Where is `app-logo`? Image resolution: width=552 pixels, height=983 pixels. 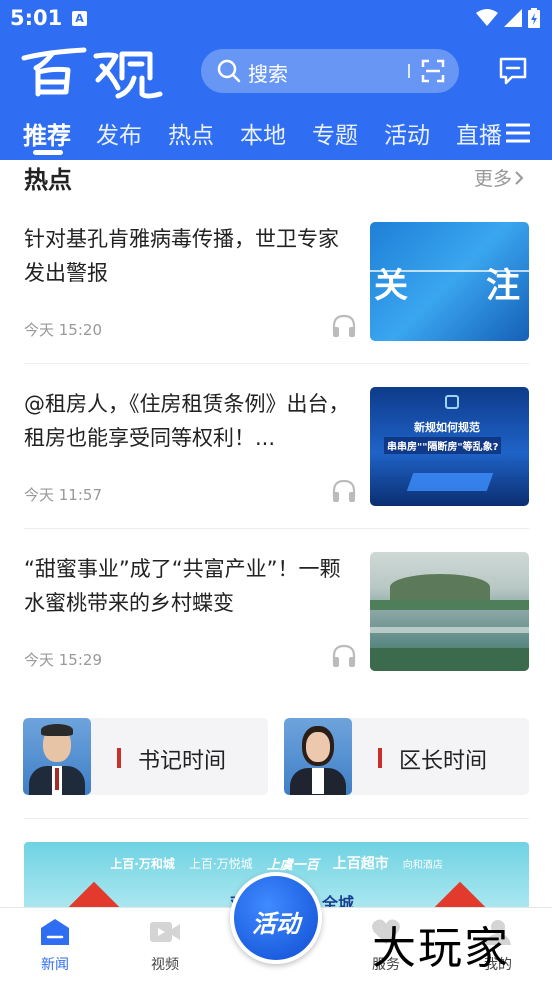
app-logo is located at coordinates (92, 73).